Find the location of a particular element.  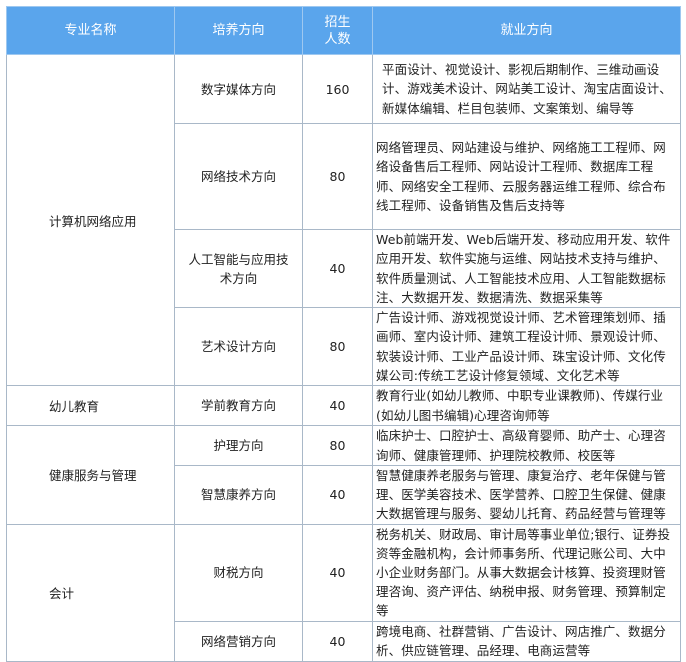

header-enrollment: 招生 人数 is located at coordinates (337, 30).